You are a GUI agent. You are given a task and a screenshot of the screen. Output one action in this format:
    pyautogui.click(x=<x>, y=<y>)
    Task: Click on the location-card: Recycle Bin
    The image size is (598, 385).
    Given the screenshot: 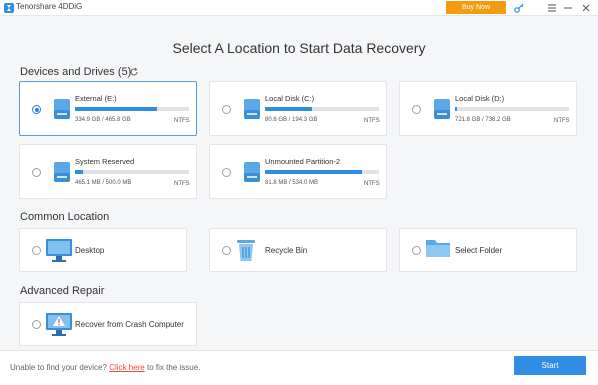 What is the action you would take?
    pyautogui.click(x=298, y=250)
    